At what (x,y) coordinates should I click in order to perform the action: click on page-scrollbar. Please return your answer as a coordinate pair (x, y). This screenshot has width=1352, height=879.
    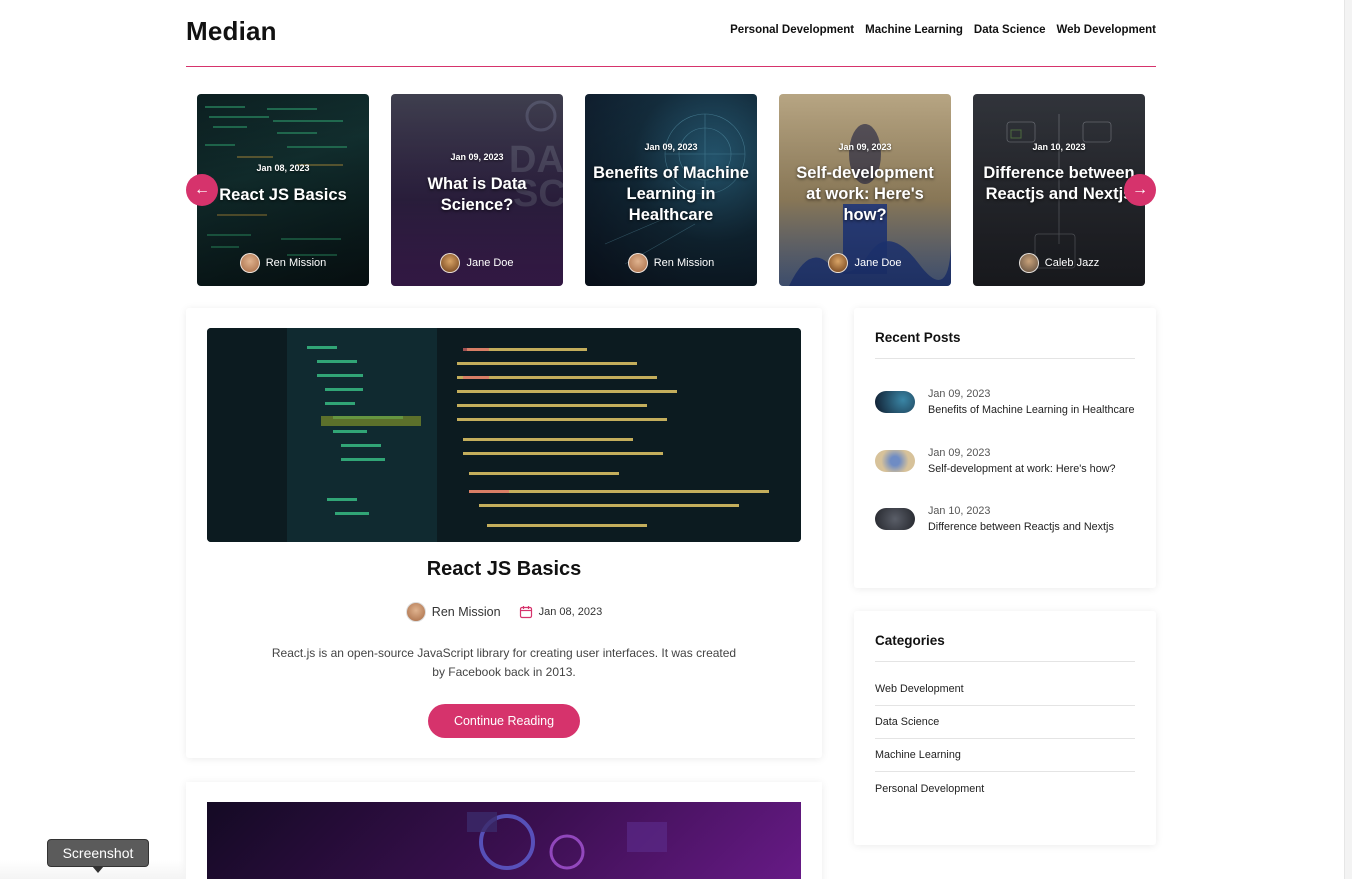
    Looking at the image, I should click on (1348, 439).